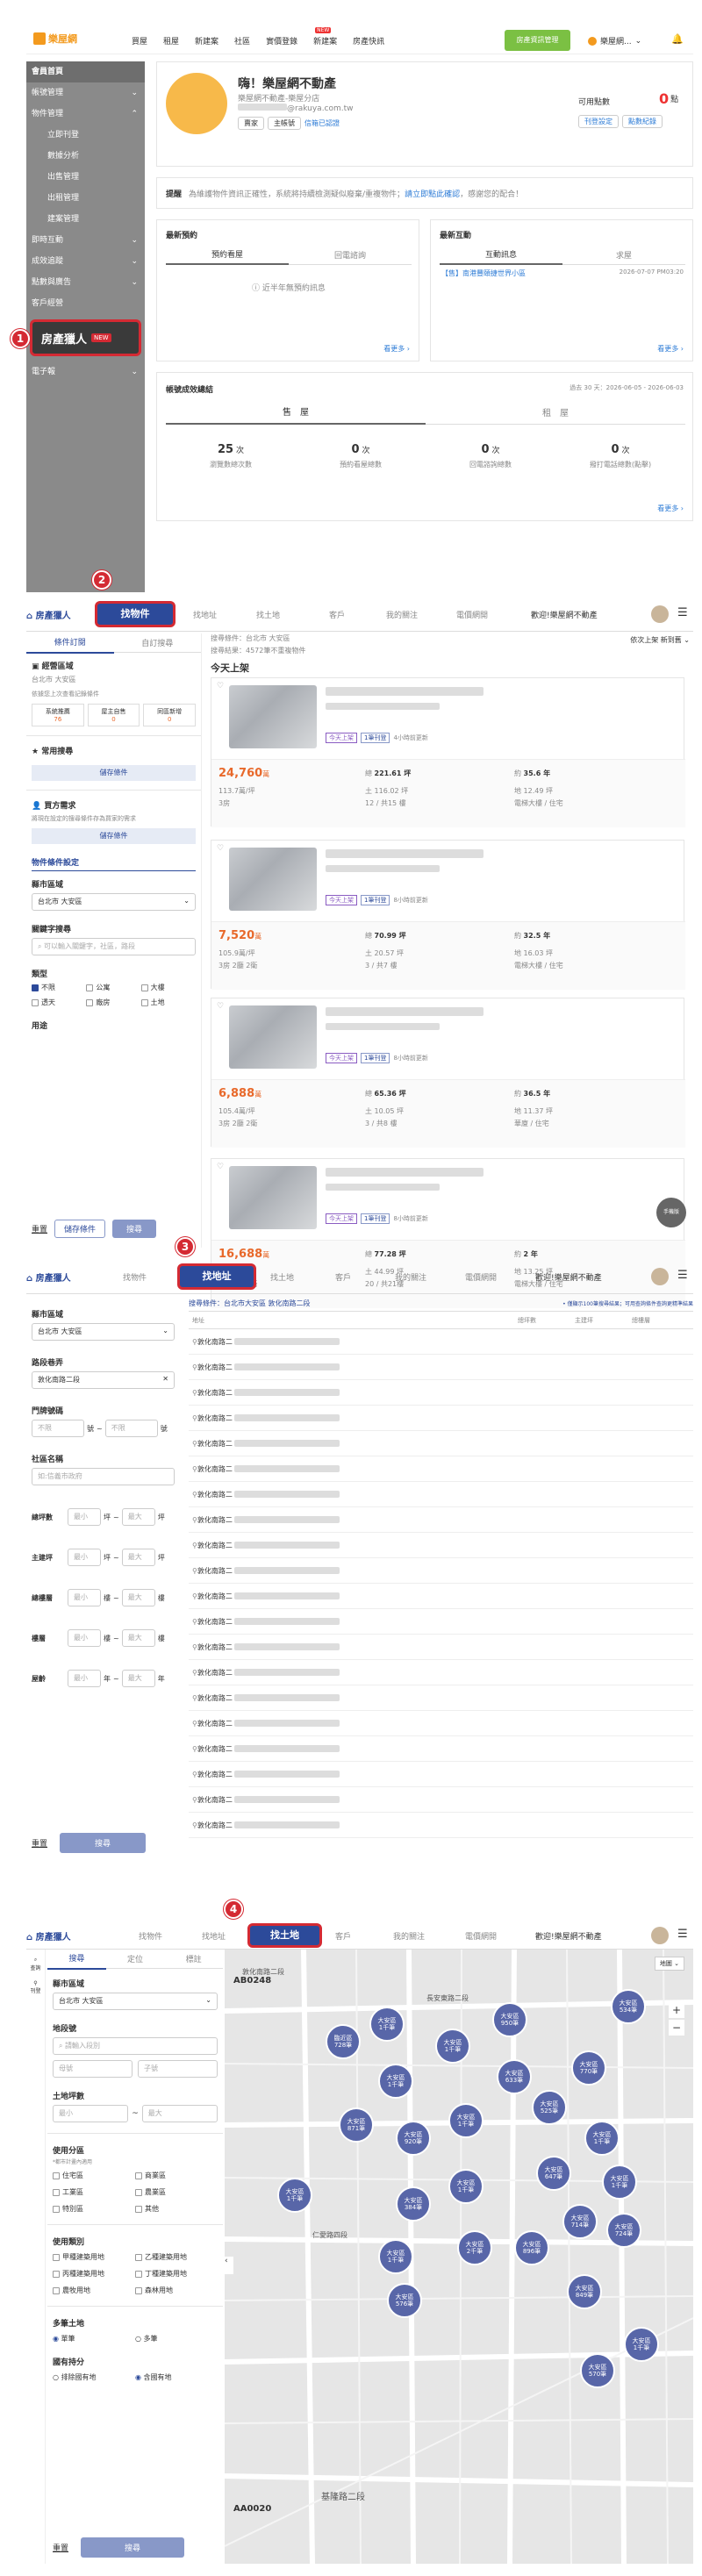 The height and width of the screenshot is (2576, 702). Describe the element at coordinates (135, 2046) in the screenshot. I see `lot-section-input: ⌕ 請輸入段別` at that location.